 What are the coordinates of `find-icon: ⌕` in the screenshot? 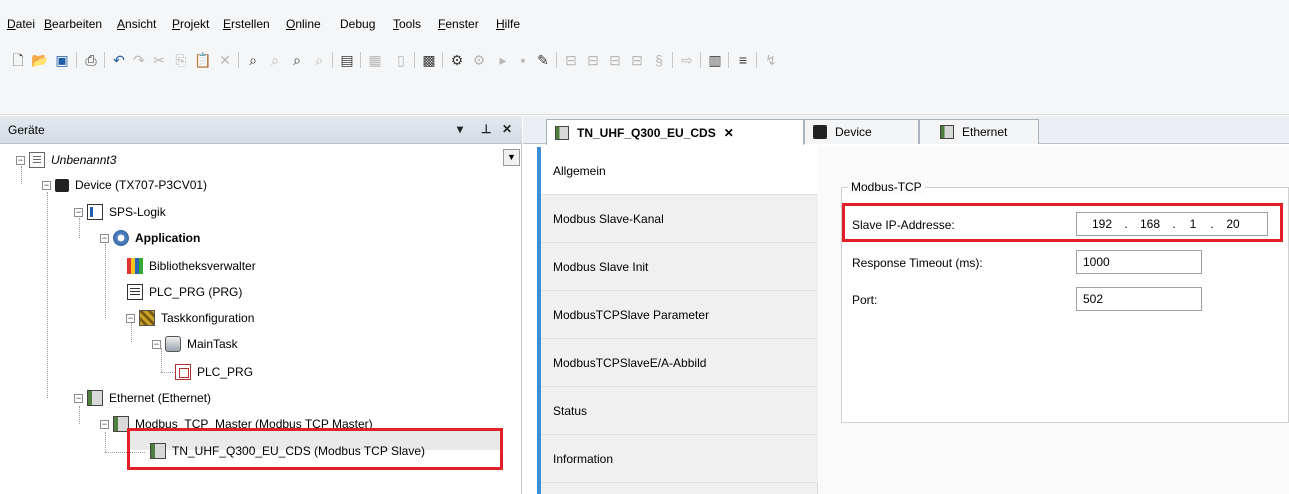 It's located at (253, 60).